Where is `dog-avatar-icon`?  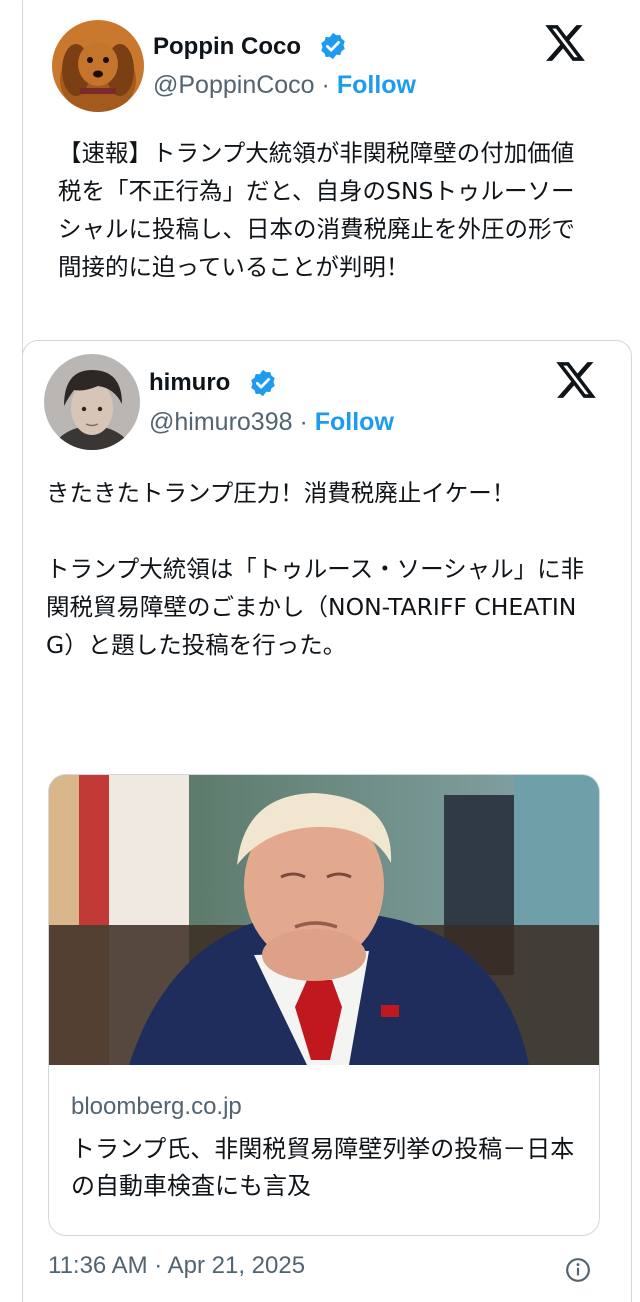 dog-avatar-icon is located at coordinates (98, 66).